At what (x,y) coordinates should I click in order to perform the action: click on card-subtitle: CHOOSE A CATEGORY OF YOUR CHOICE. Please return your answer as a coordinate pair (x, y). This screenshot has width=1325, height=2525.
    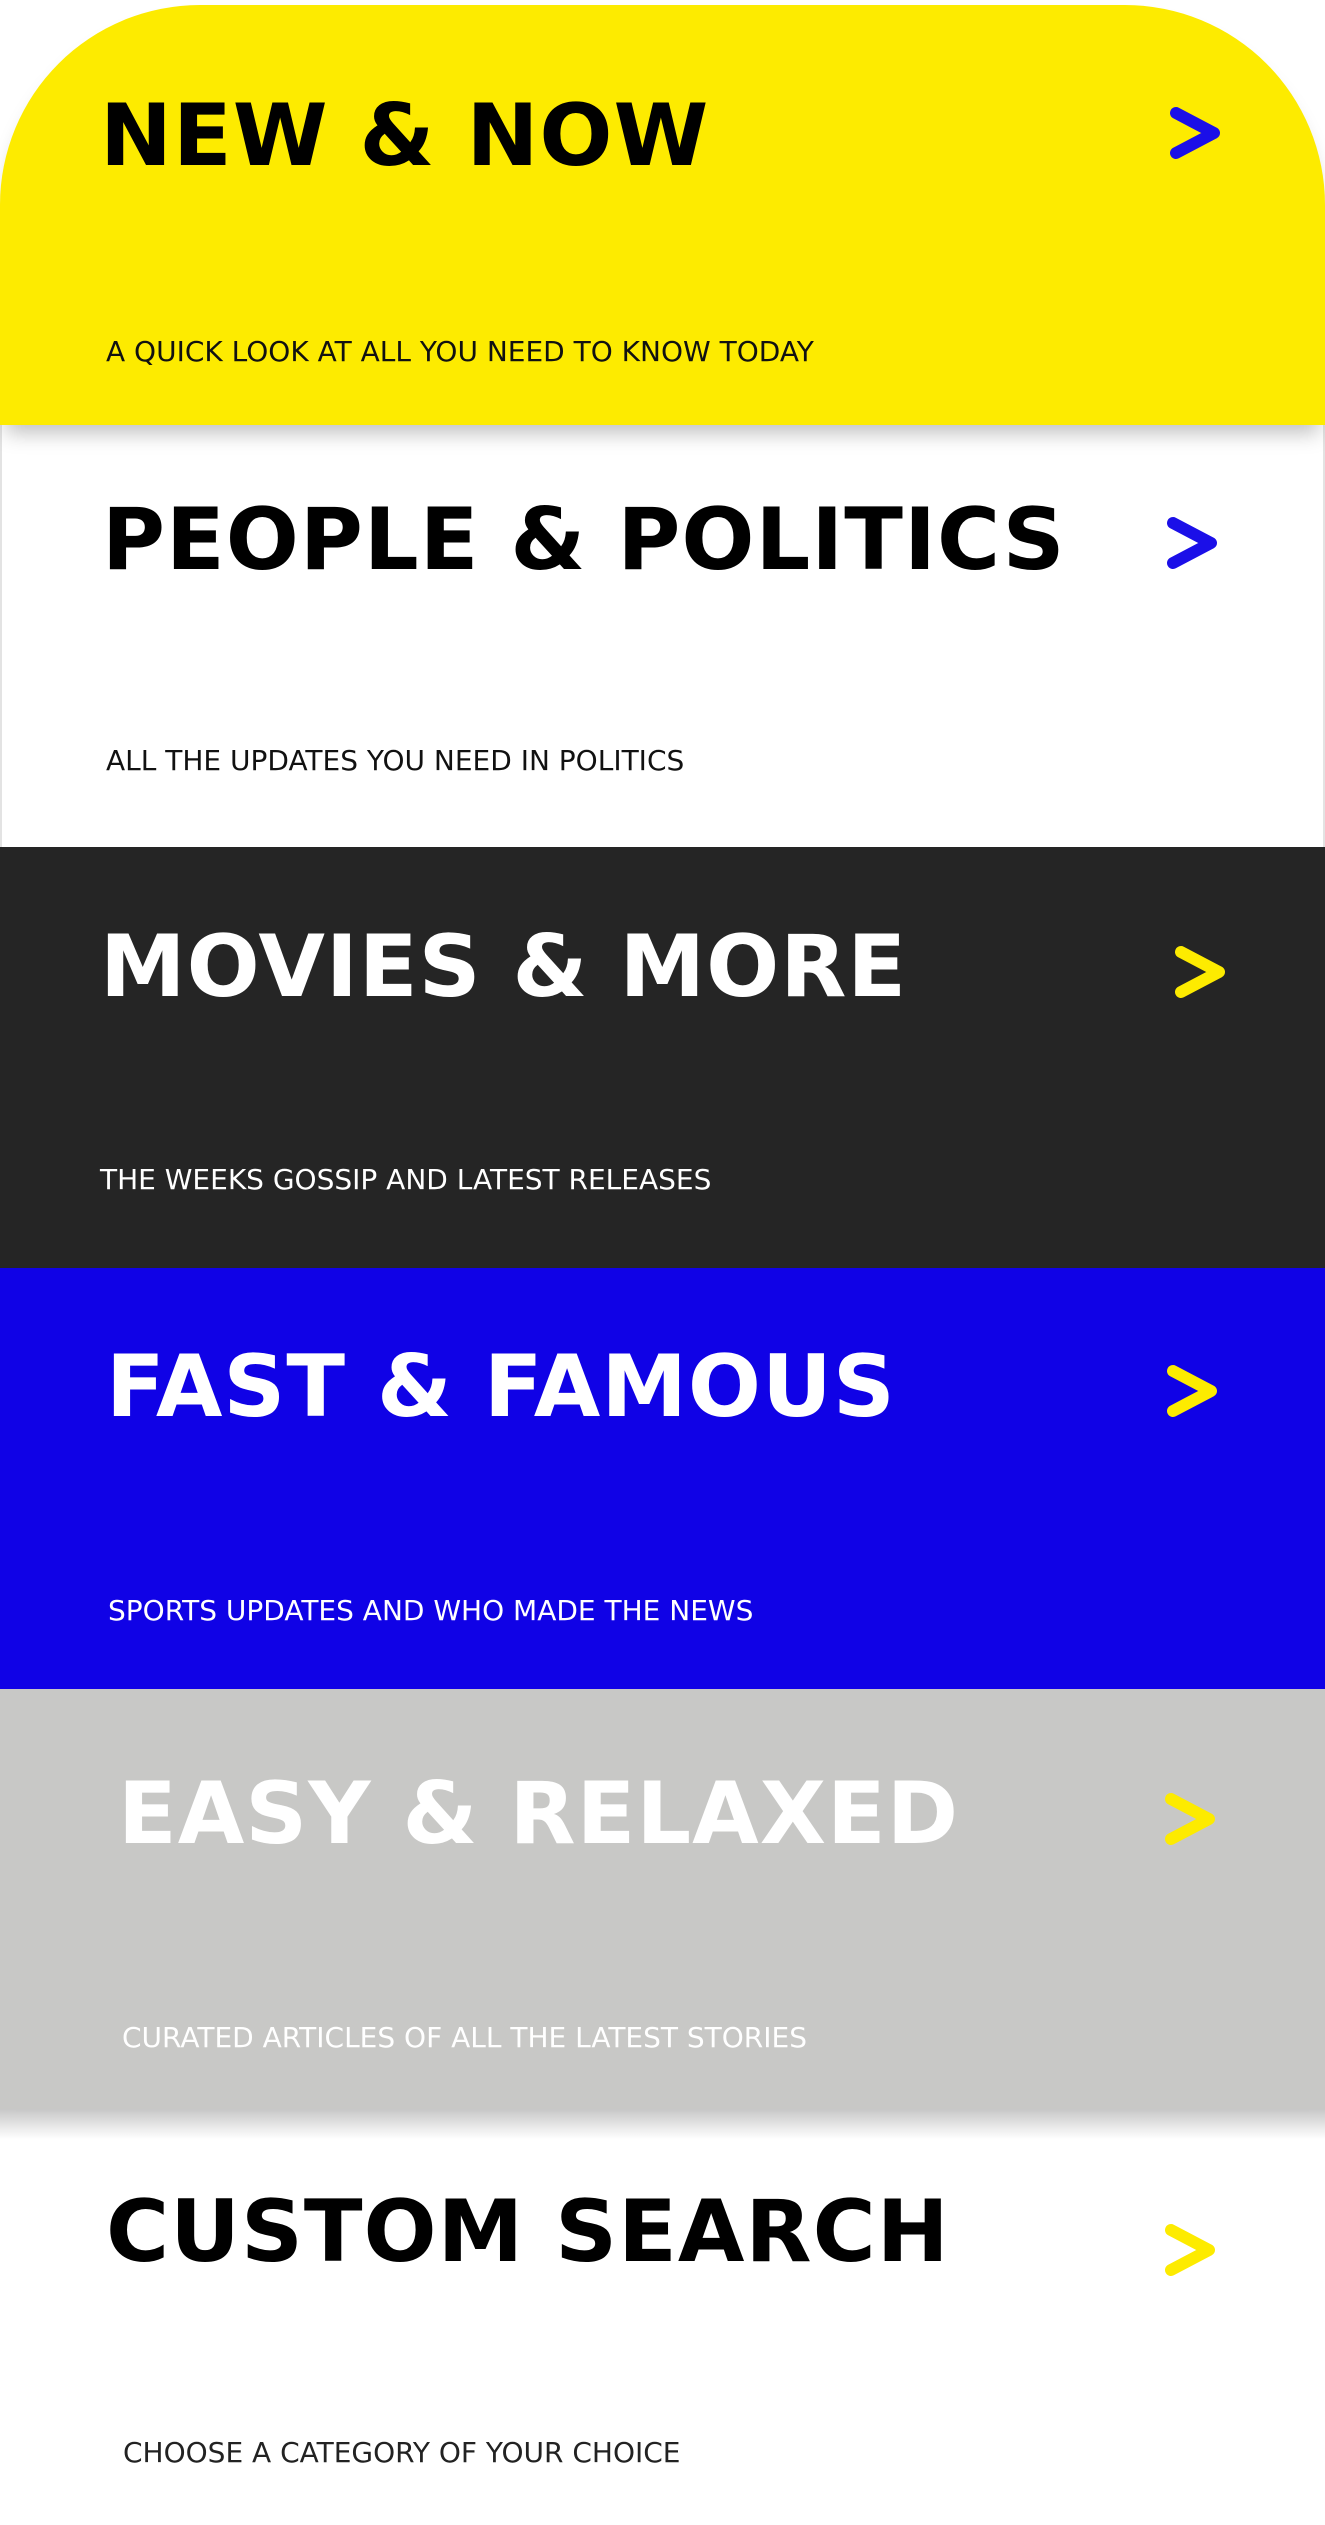
    Looking at the image, I should click on (402, 2452).